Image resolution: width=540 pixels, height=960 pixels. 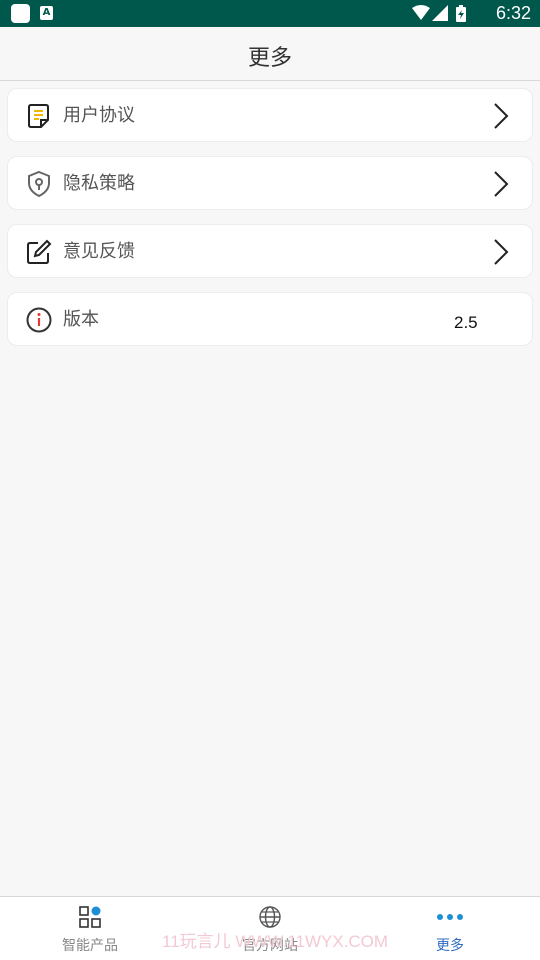 I want to click on app-bar: 更多, so click(x=270, y=54).